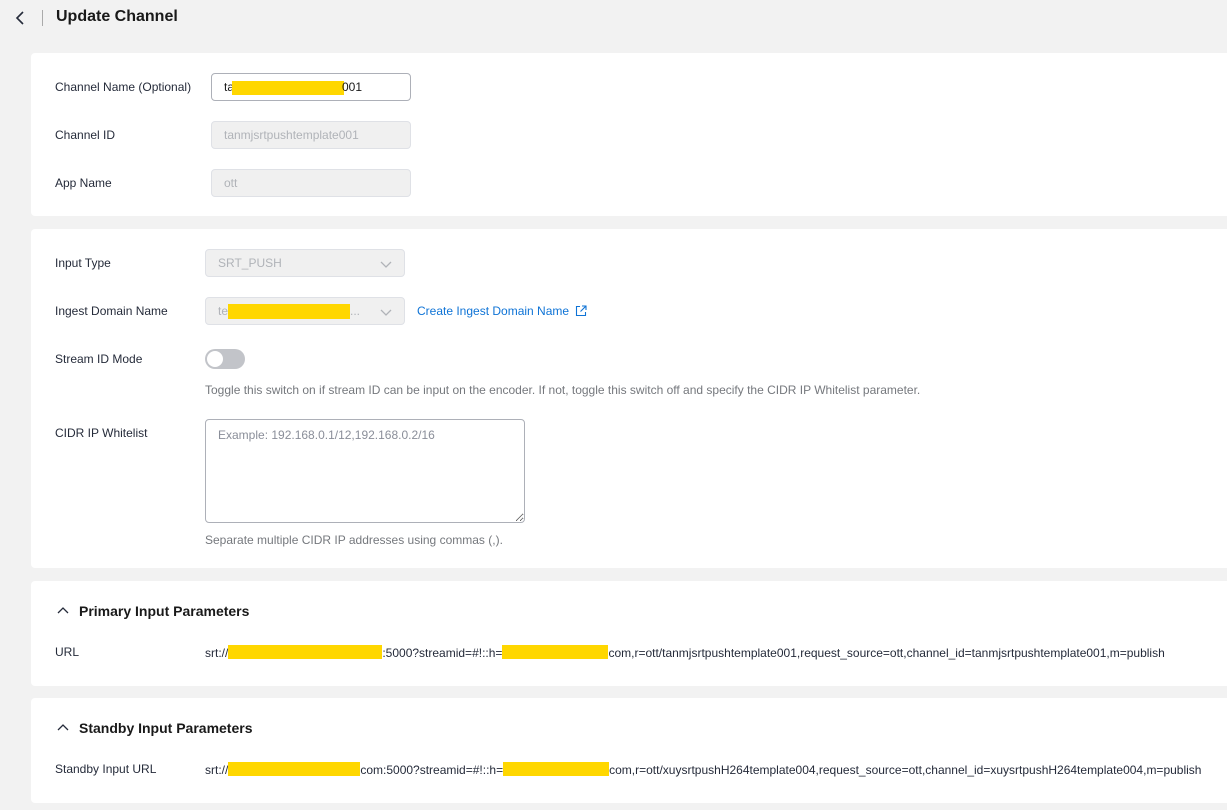 This screenshot has height=810, width=1227. Describe the element at coordinates (217, 653) in the screenshot. I see `primary-url-part1: srt://` at that location.